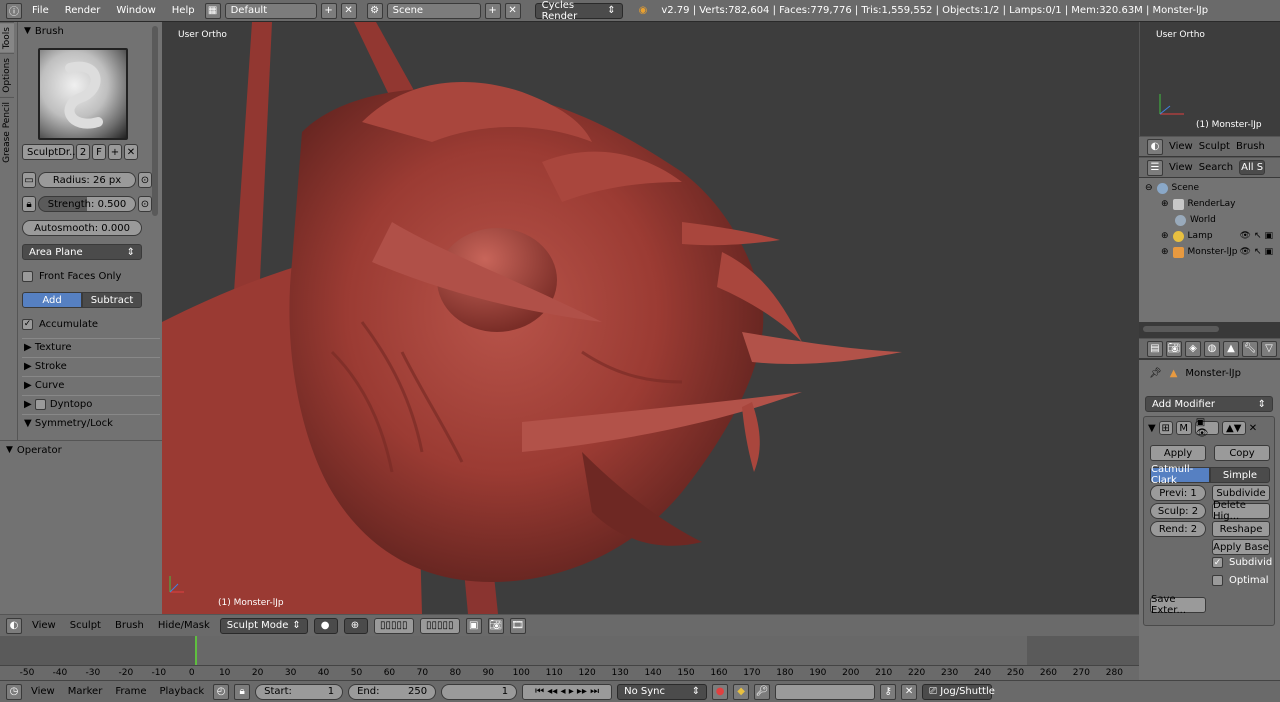  What do you see at coordinates (1217, 580) in the screenshot?
I see `optimal-display-checkbox` at bounding box center [1217, 580].